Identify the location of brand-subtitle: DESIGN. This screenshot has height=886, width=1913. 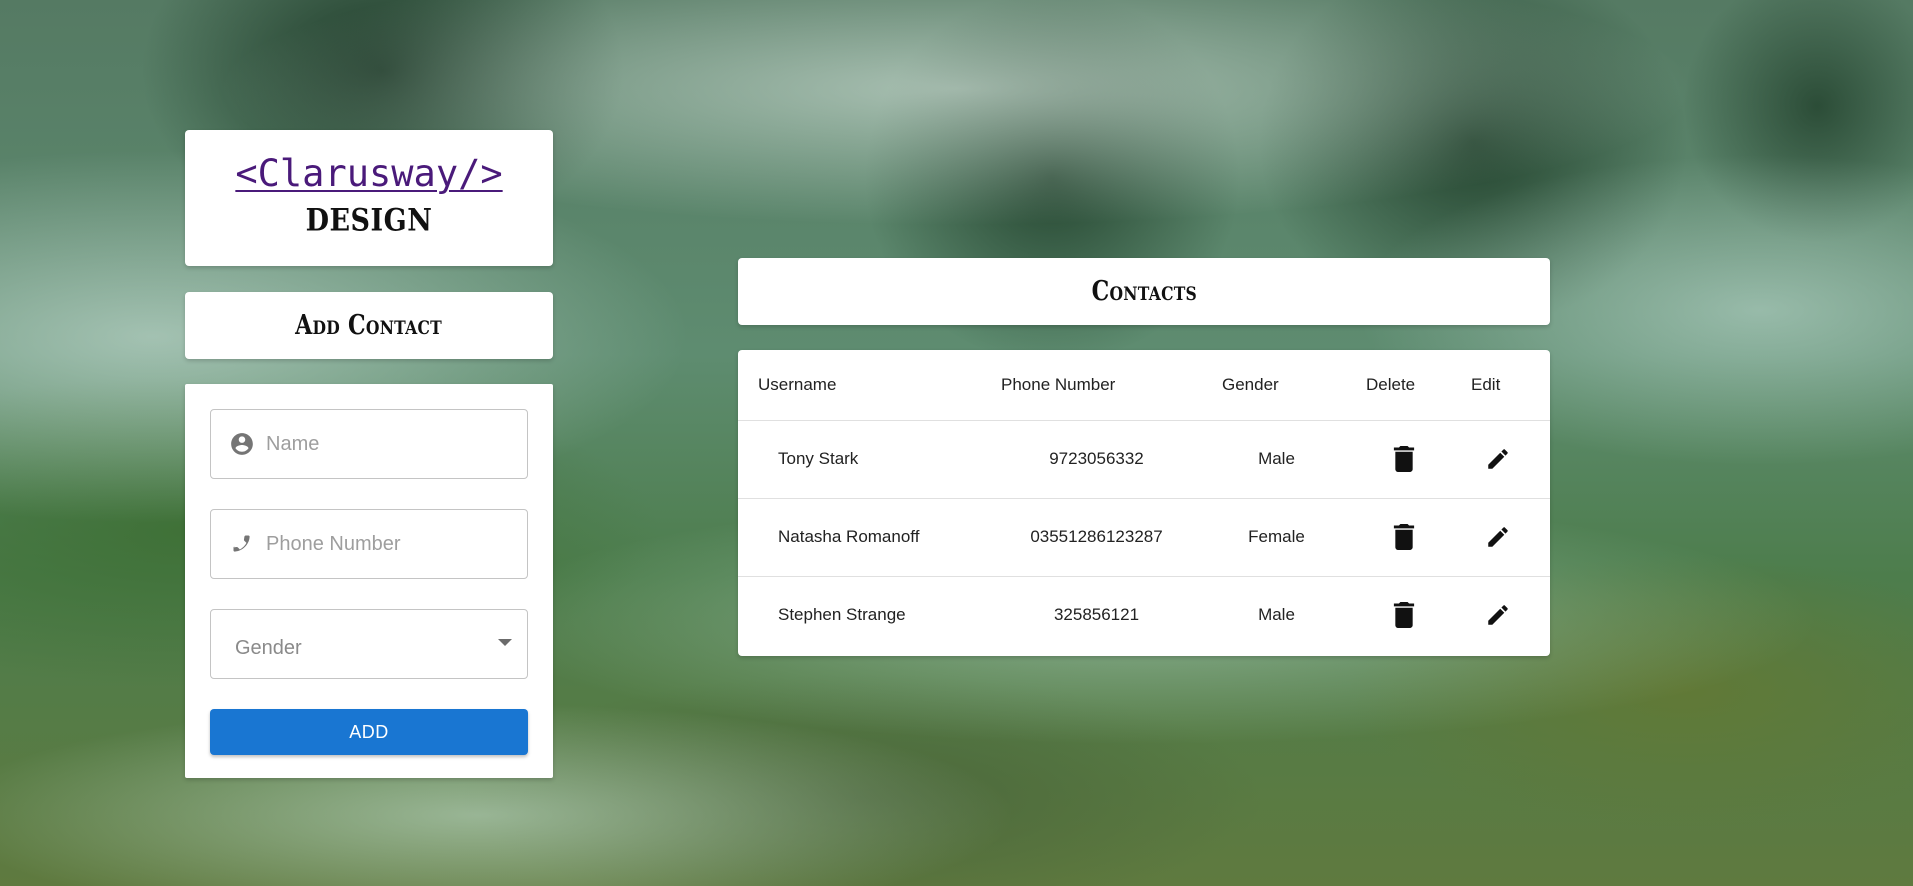
(369, 220).